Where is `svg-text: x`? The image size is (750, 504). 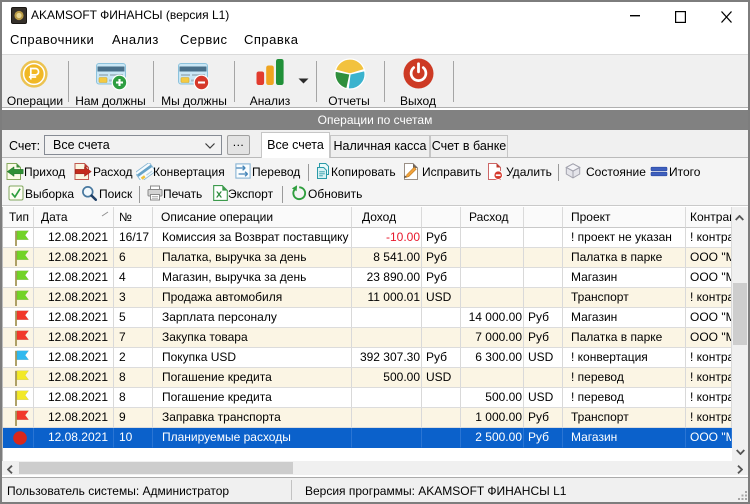
svg-text: x is located at coordinates (219, 195).